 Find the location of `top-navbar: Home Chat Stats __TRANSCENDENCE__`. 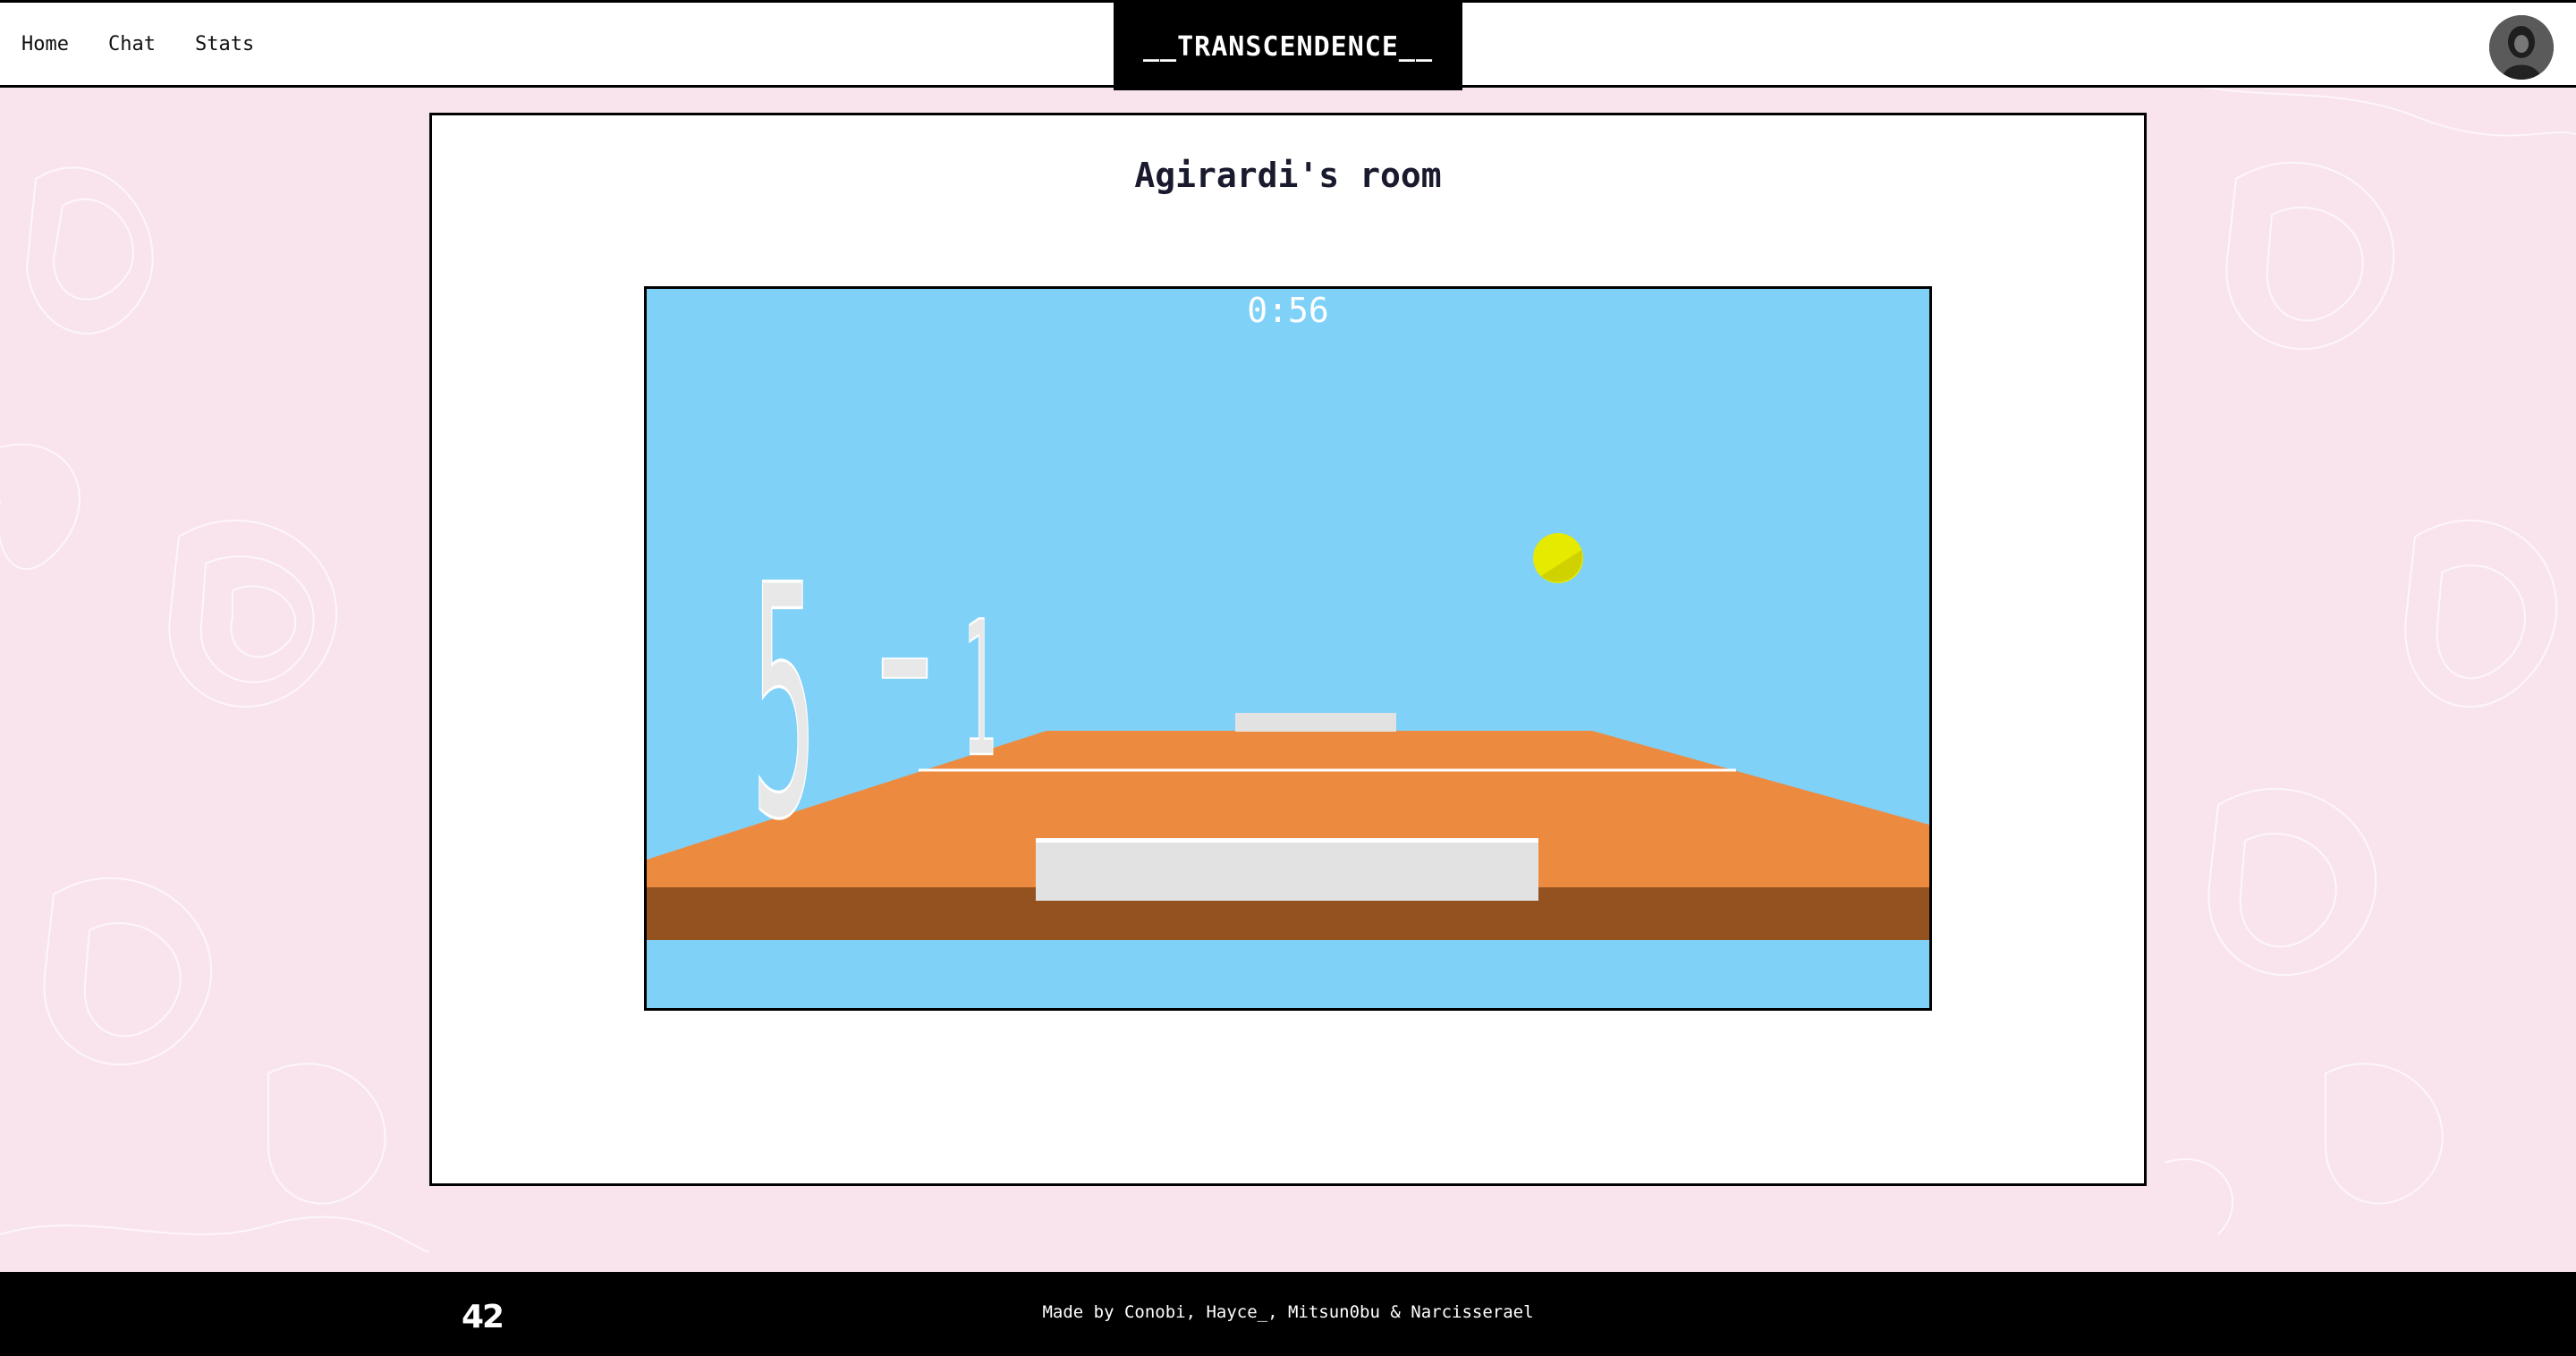

top-navbar: Home Chat Stats __TRANSCENDENCE__ is located at coordinates (1288, 45).